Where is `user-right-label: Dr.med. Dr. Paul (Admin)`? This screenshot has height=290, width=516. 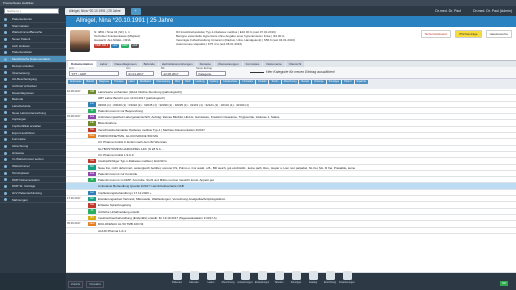 user-right-label: Dr.med. Dr. Paul (Admin) is located at coordinates (492, 11).